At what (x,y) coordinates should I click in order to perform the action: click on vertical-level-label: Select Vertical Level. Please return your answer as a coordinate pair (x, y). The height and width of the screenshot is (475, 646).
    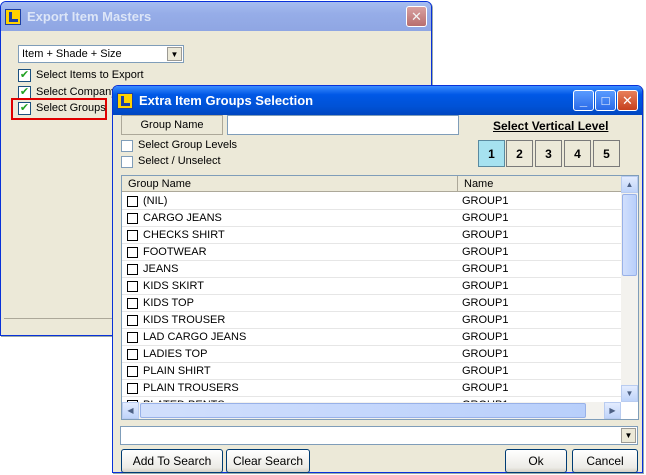
    Looking at the image, I should click on (551, 126).